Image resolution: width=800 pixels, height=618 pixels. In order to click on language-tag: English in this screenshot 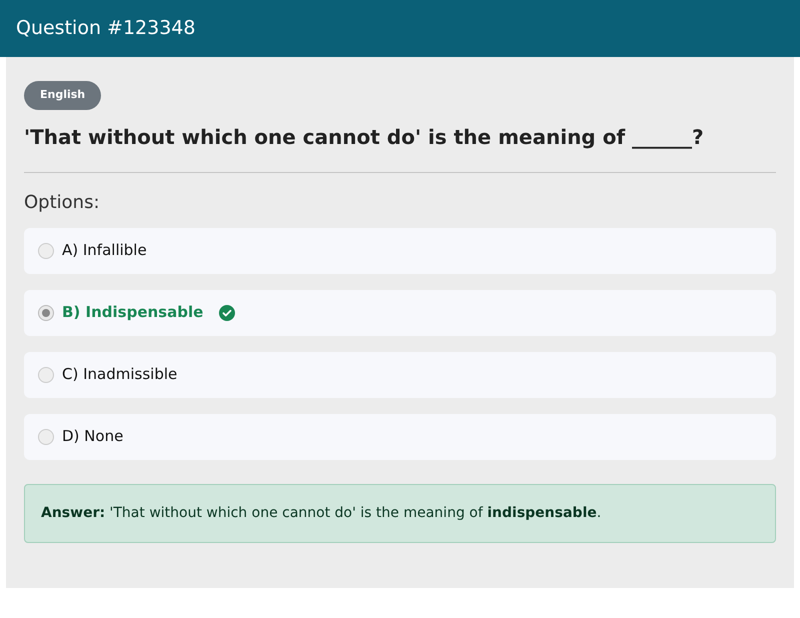, I will do `click(63, 95)`.